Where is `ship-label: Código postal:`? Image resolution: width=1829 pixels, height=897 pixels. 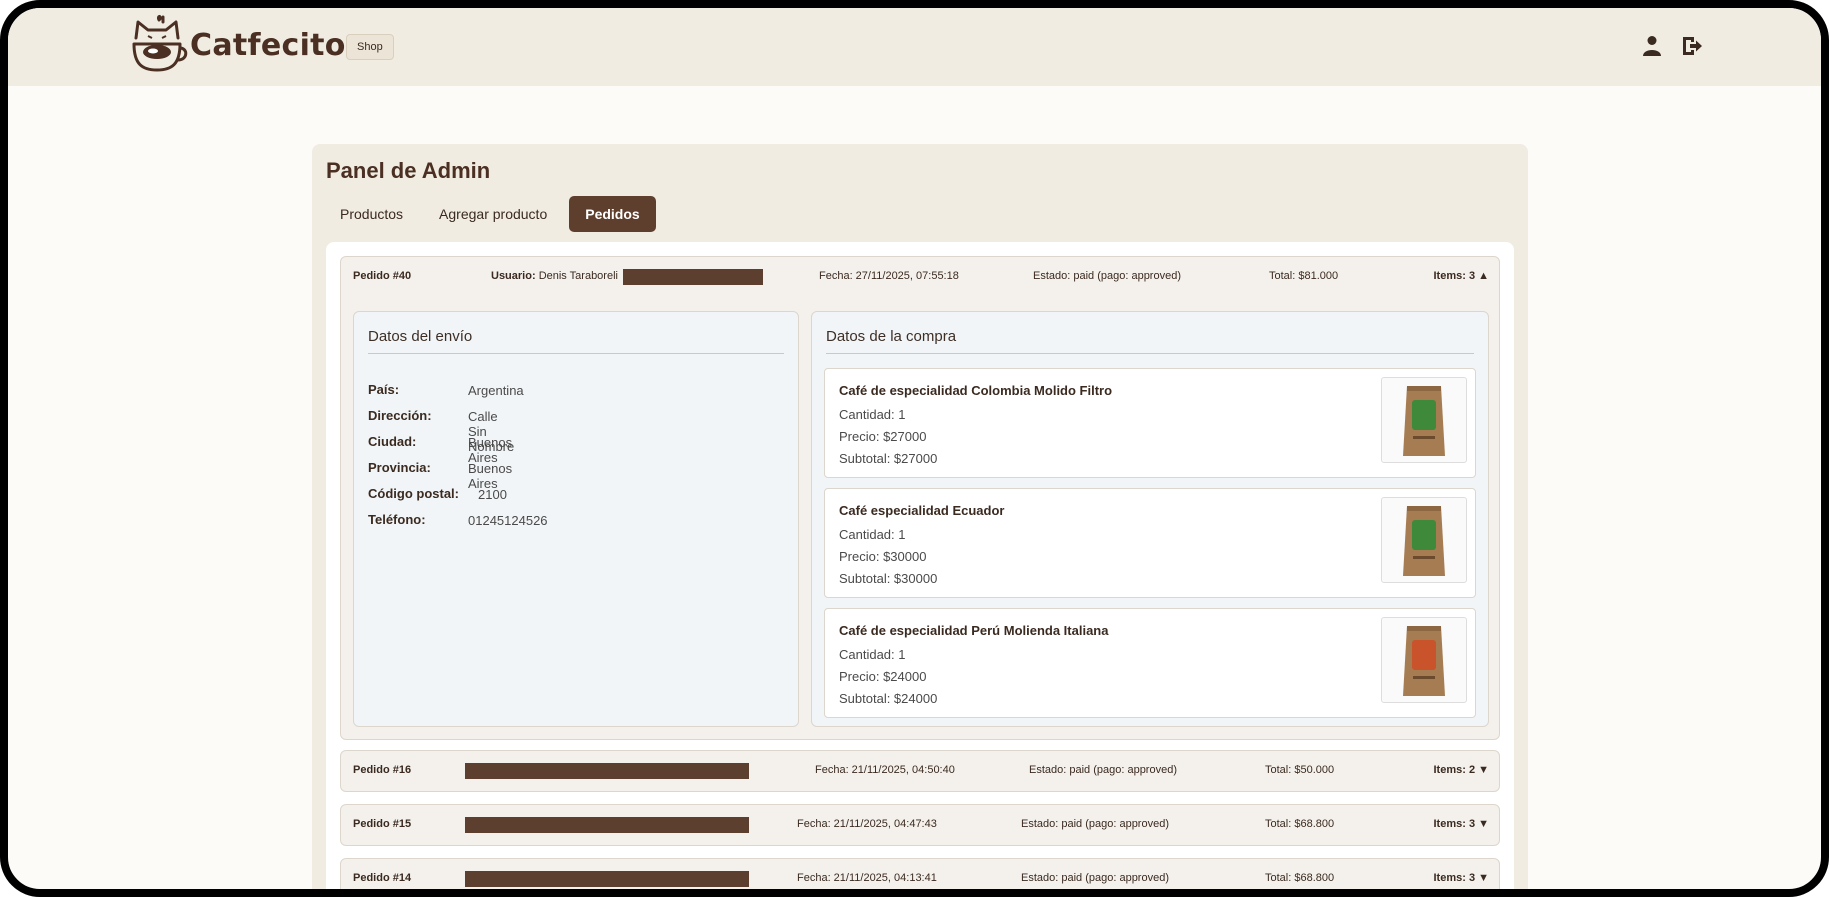 ship-label: Código postal: is located at coordinates (413, 493).